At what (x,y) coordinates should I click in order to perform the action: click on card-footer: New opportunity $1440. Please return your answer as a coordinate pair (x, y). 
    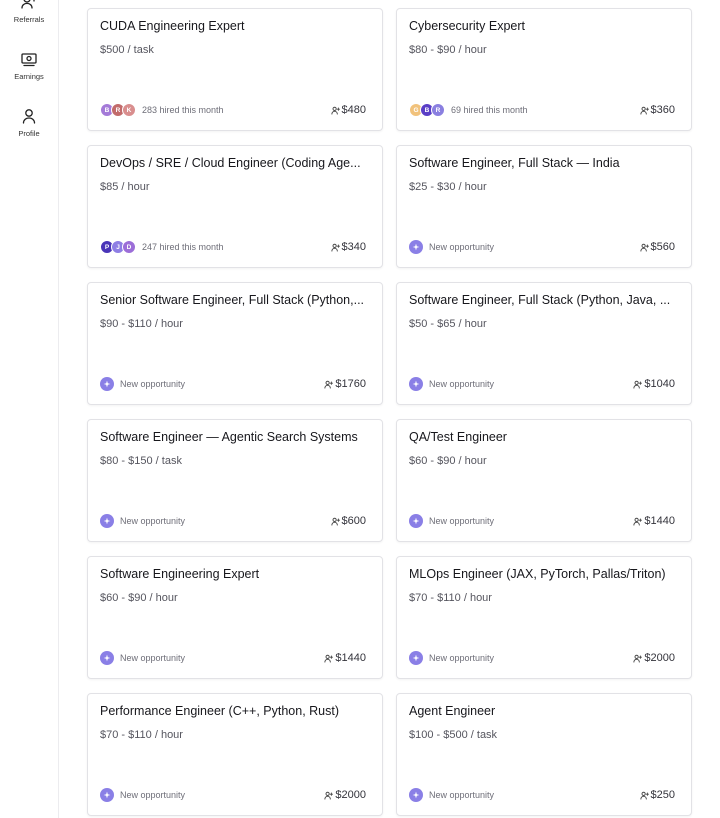
    Looking at the image, I should click on (233, 658).